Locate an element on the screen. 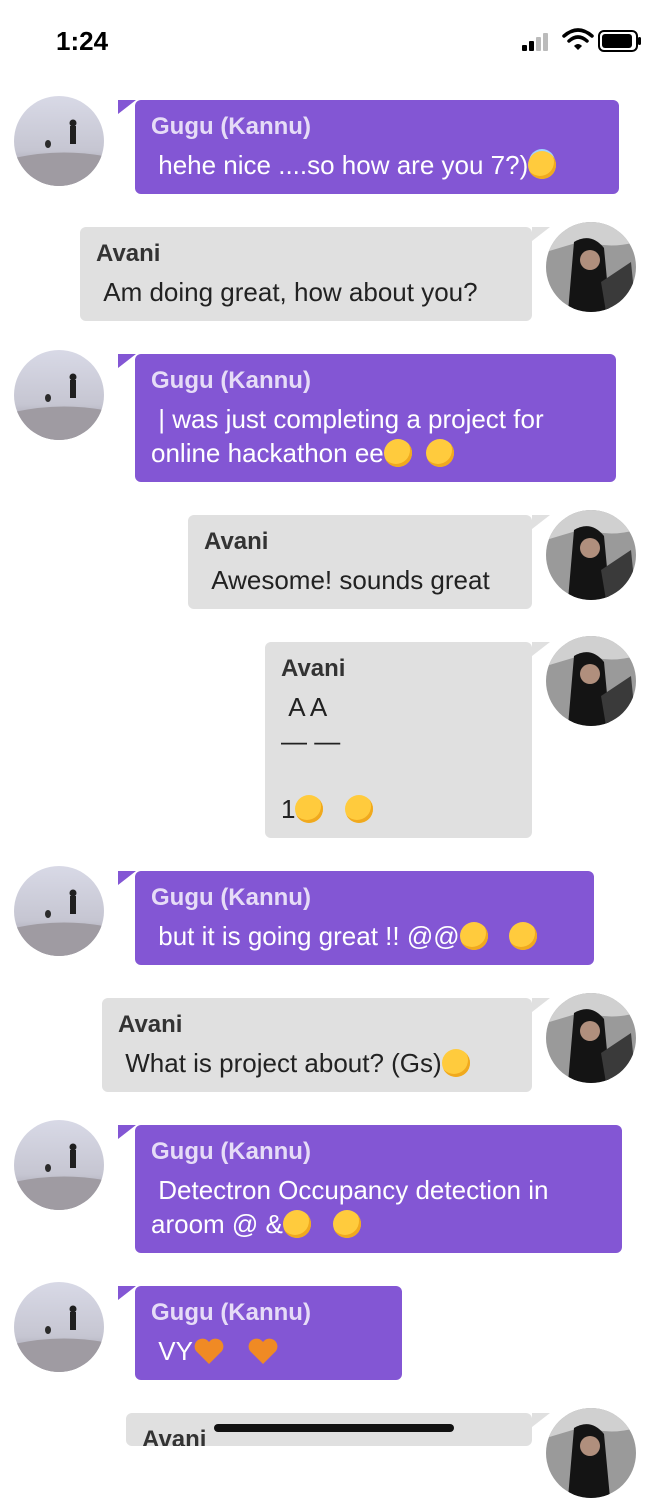 This screenshot has width=668, height=1498. battery-icon is located at coordinates (620, 41).